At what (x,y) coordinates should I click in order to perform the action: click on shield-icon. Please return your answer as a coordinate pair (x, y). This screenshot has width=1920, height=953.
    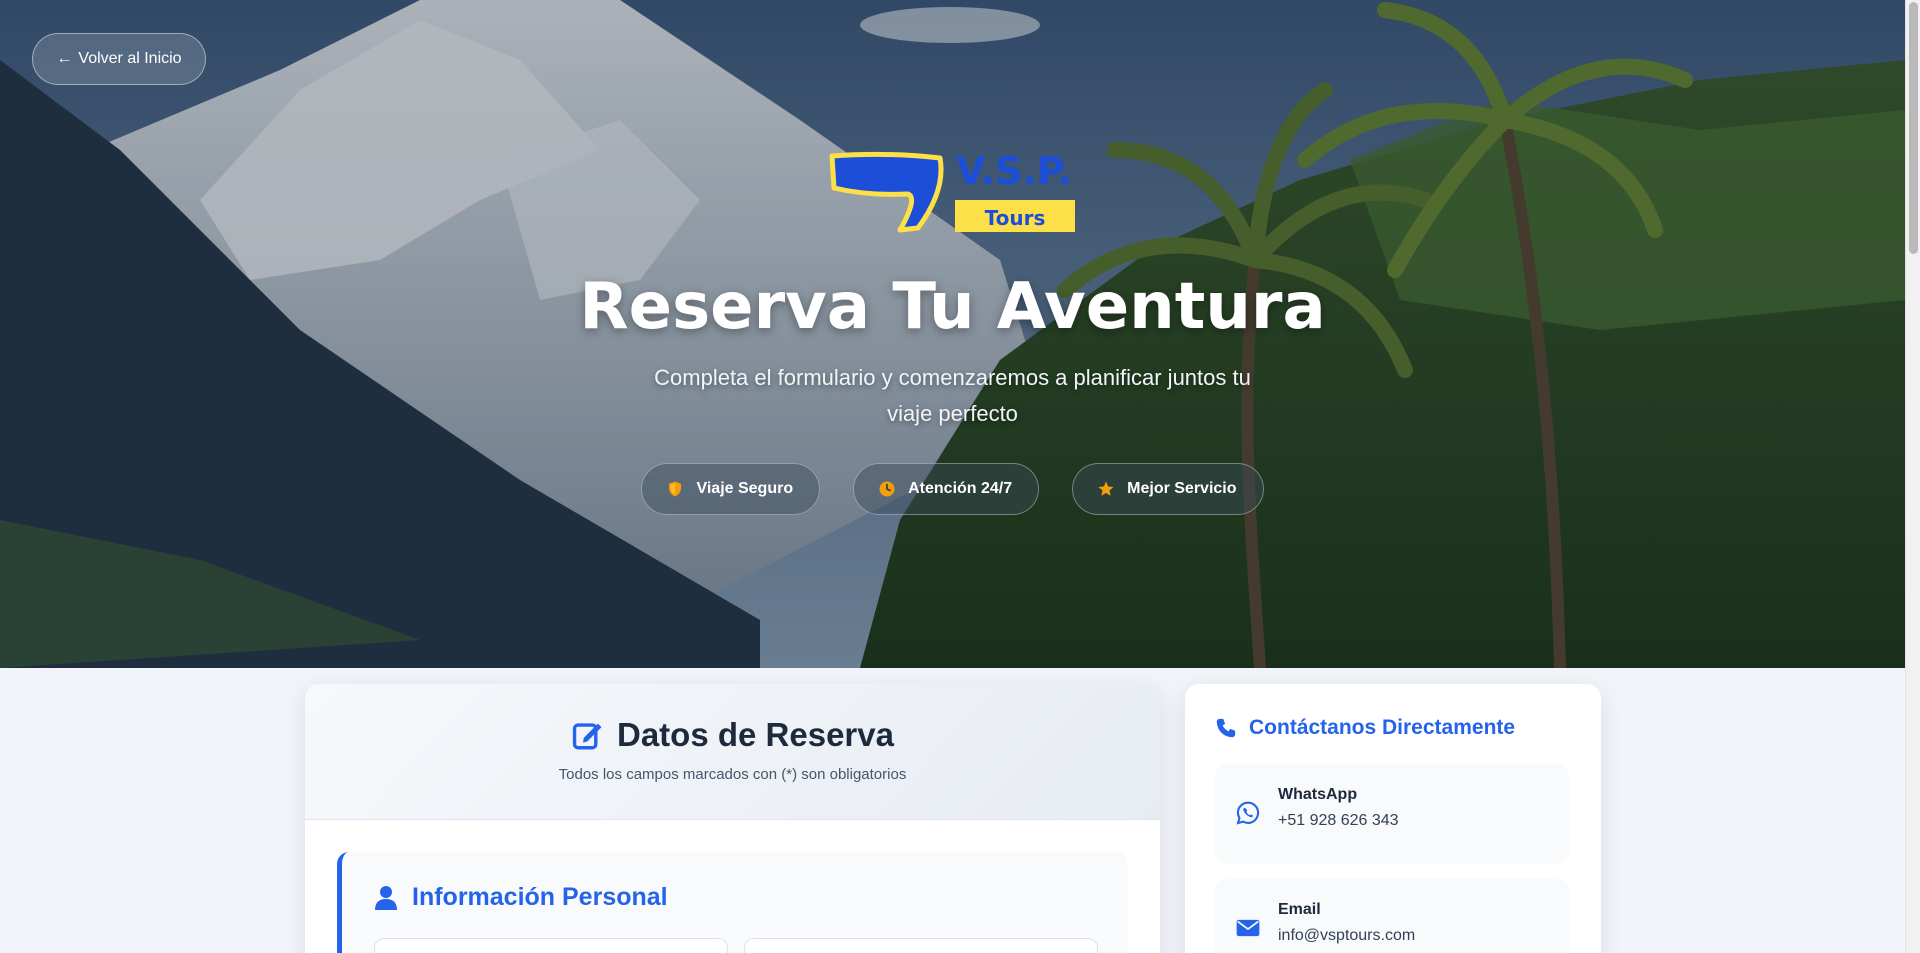
    Looking at the image, I should click on (675, 489).